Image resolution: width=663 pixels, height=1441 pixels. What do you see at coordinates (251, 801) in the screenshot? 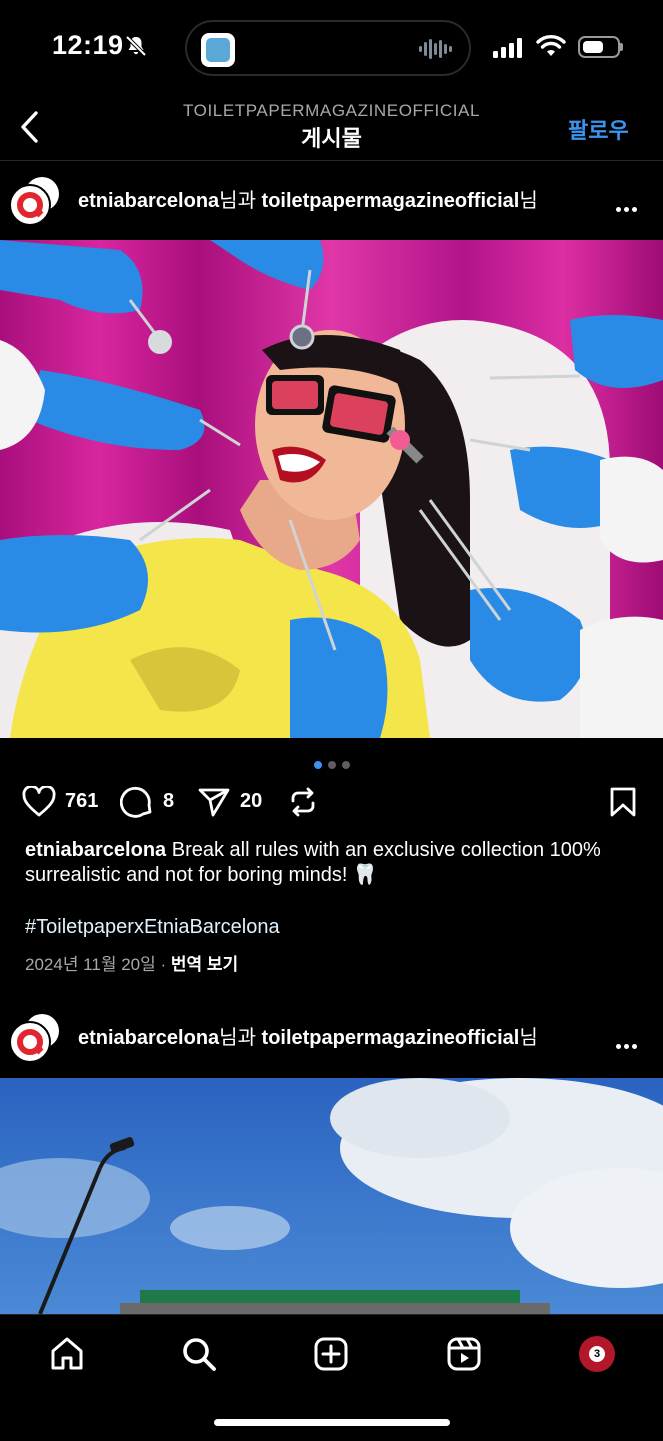
I see `share-count: 20` at bounding box center [251, 801].